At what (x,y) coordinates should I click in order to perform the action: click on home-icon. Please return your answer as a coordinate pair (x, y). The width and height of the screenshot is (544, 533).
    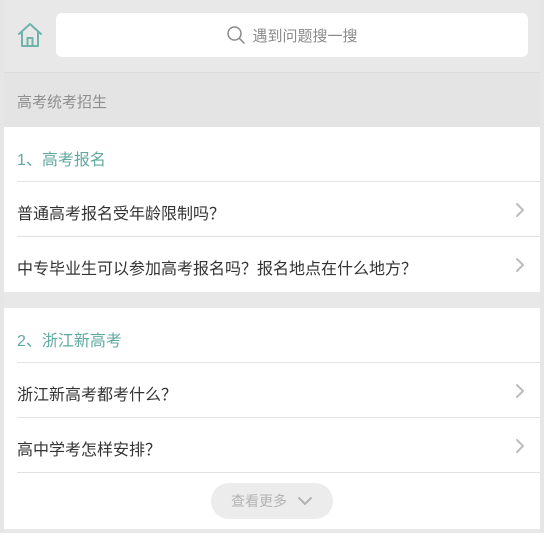
    Looking at the image, I should click on (30, 35).